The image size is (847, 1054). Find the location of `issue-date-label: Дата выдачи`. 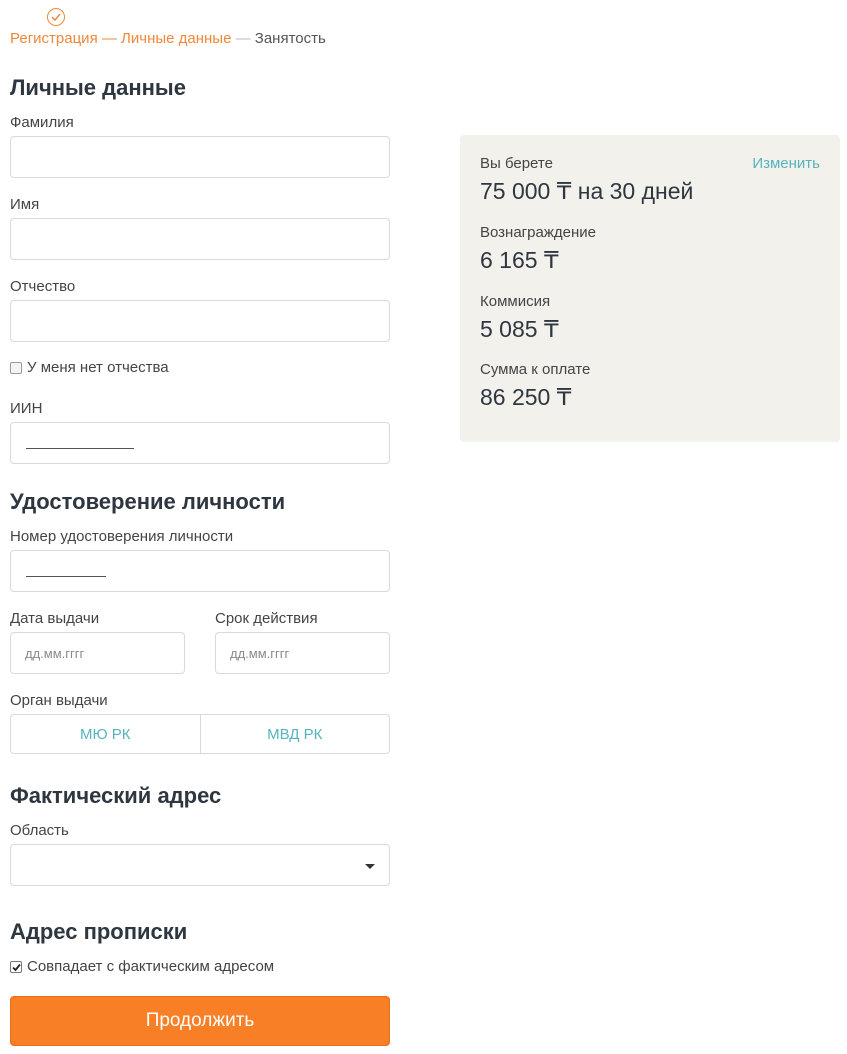

issue-date-label: Дата выдачи is located at coordinates (55, 618).